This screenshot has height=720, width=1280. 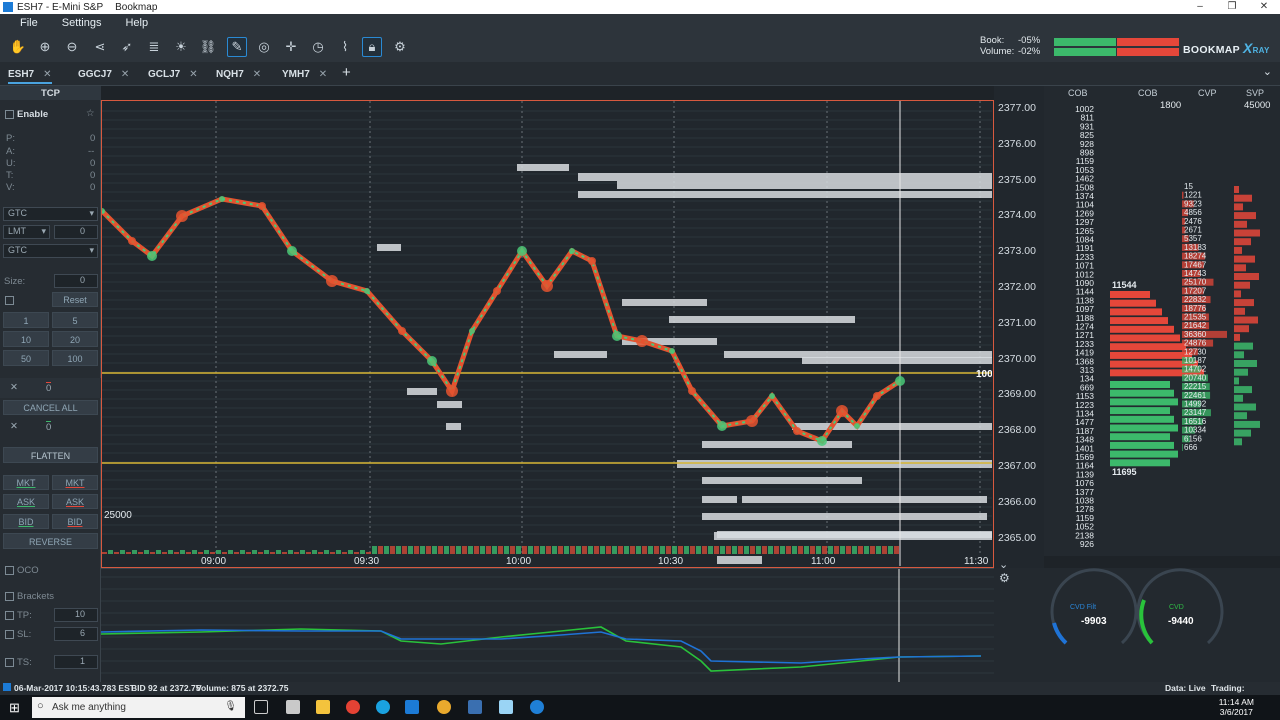 What do you see at coordinates (1232, 7) in the screenshot?
I see `maximize-button: ❐` at bounding box center [1232, 7].